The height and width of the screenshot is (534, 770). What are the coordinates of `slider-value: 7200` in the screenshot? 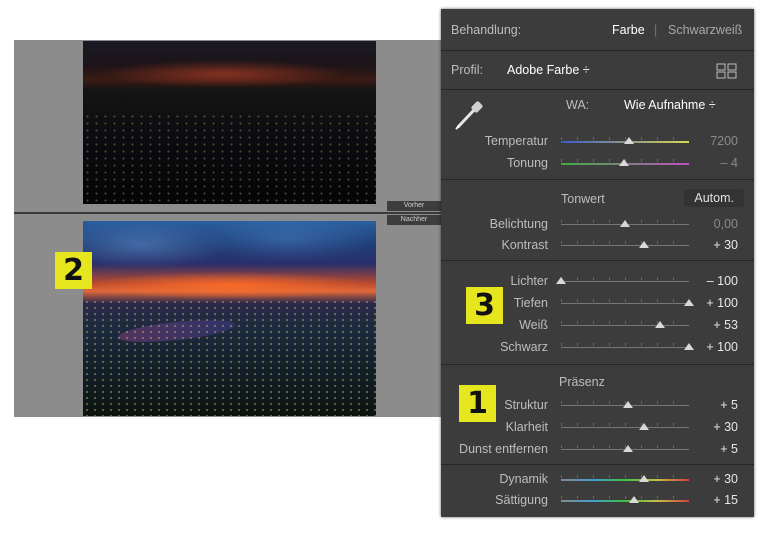 It's located at (724, 141).